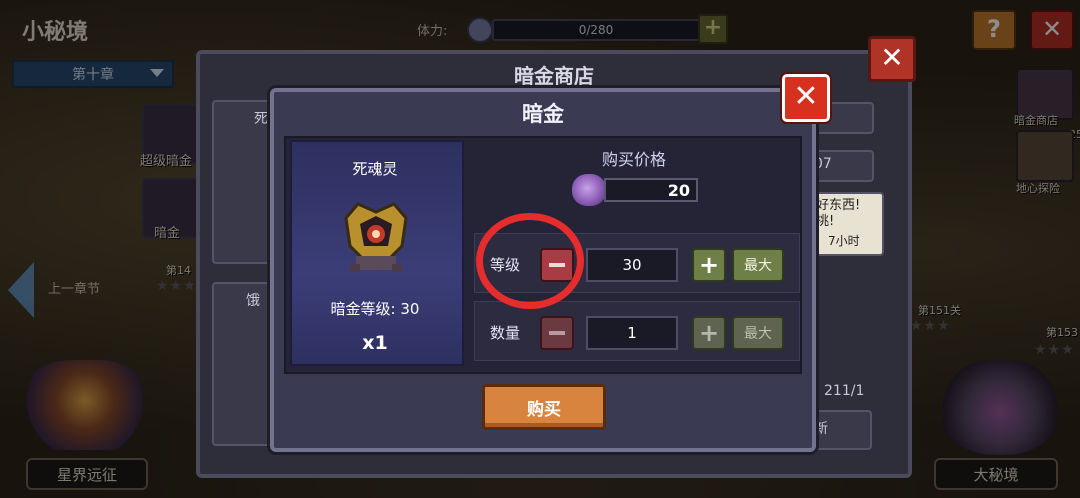 The image size is (1080, 498). I want to click on quantity-label: 数量, so click(505, 333).